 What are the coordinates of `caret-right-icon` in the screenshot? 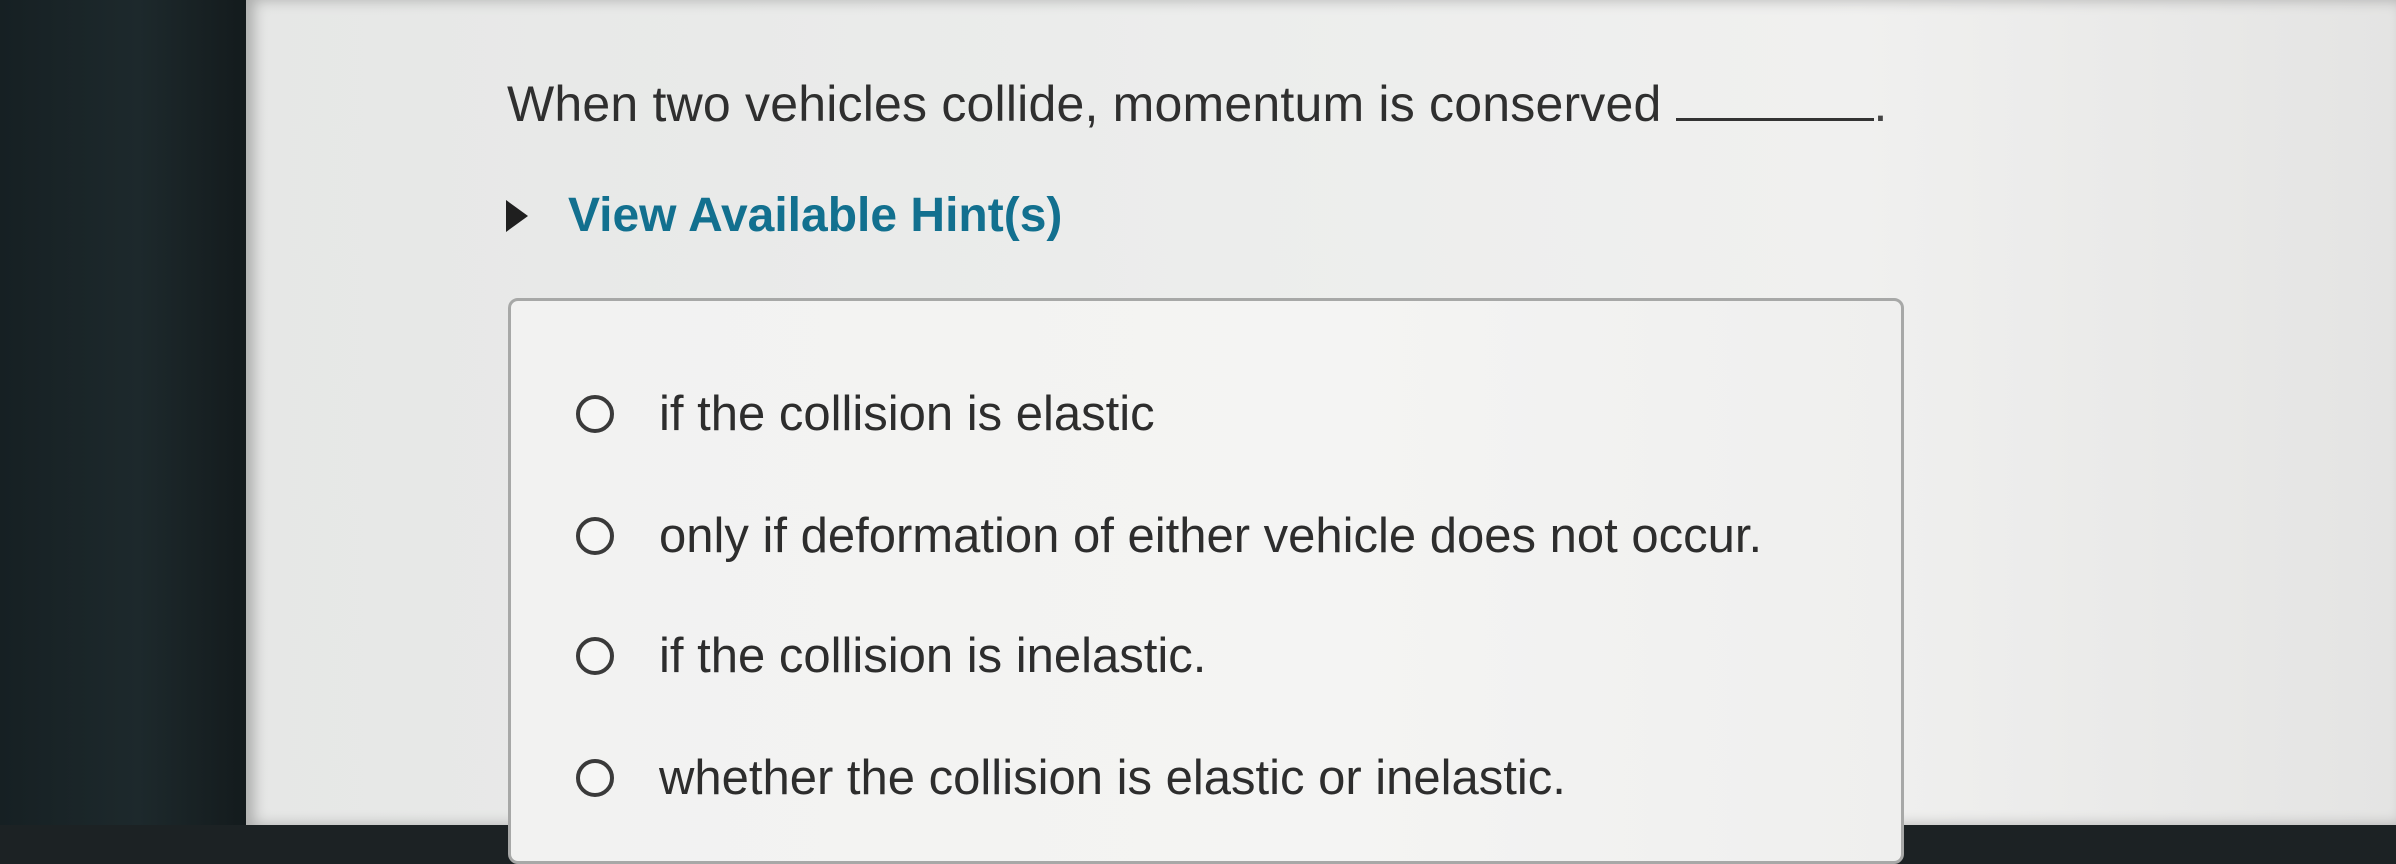 It's located at (517, 215).